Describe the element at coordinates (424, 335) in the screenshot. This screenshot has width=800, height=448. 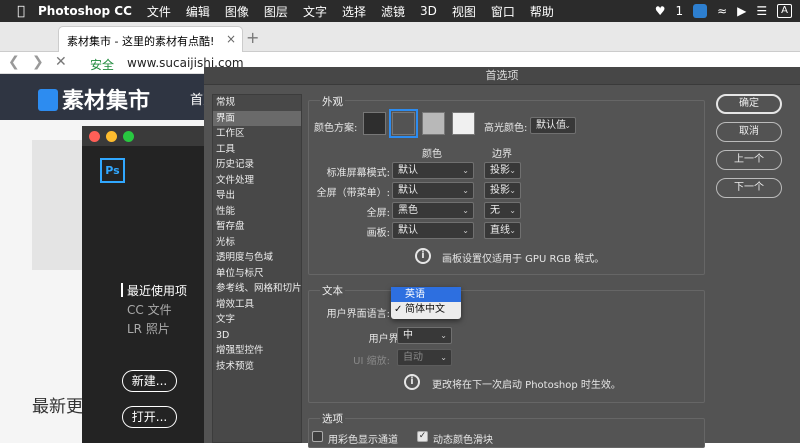
I see `ui-font-size-select: 中 ⌄` at that location.